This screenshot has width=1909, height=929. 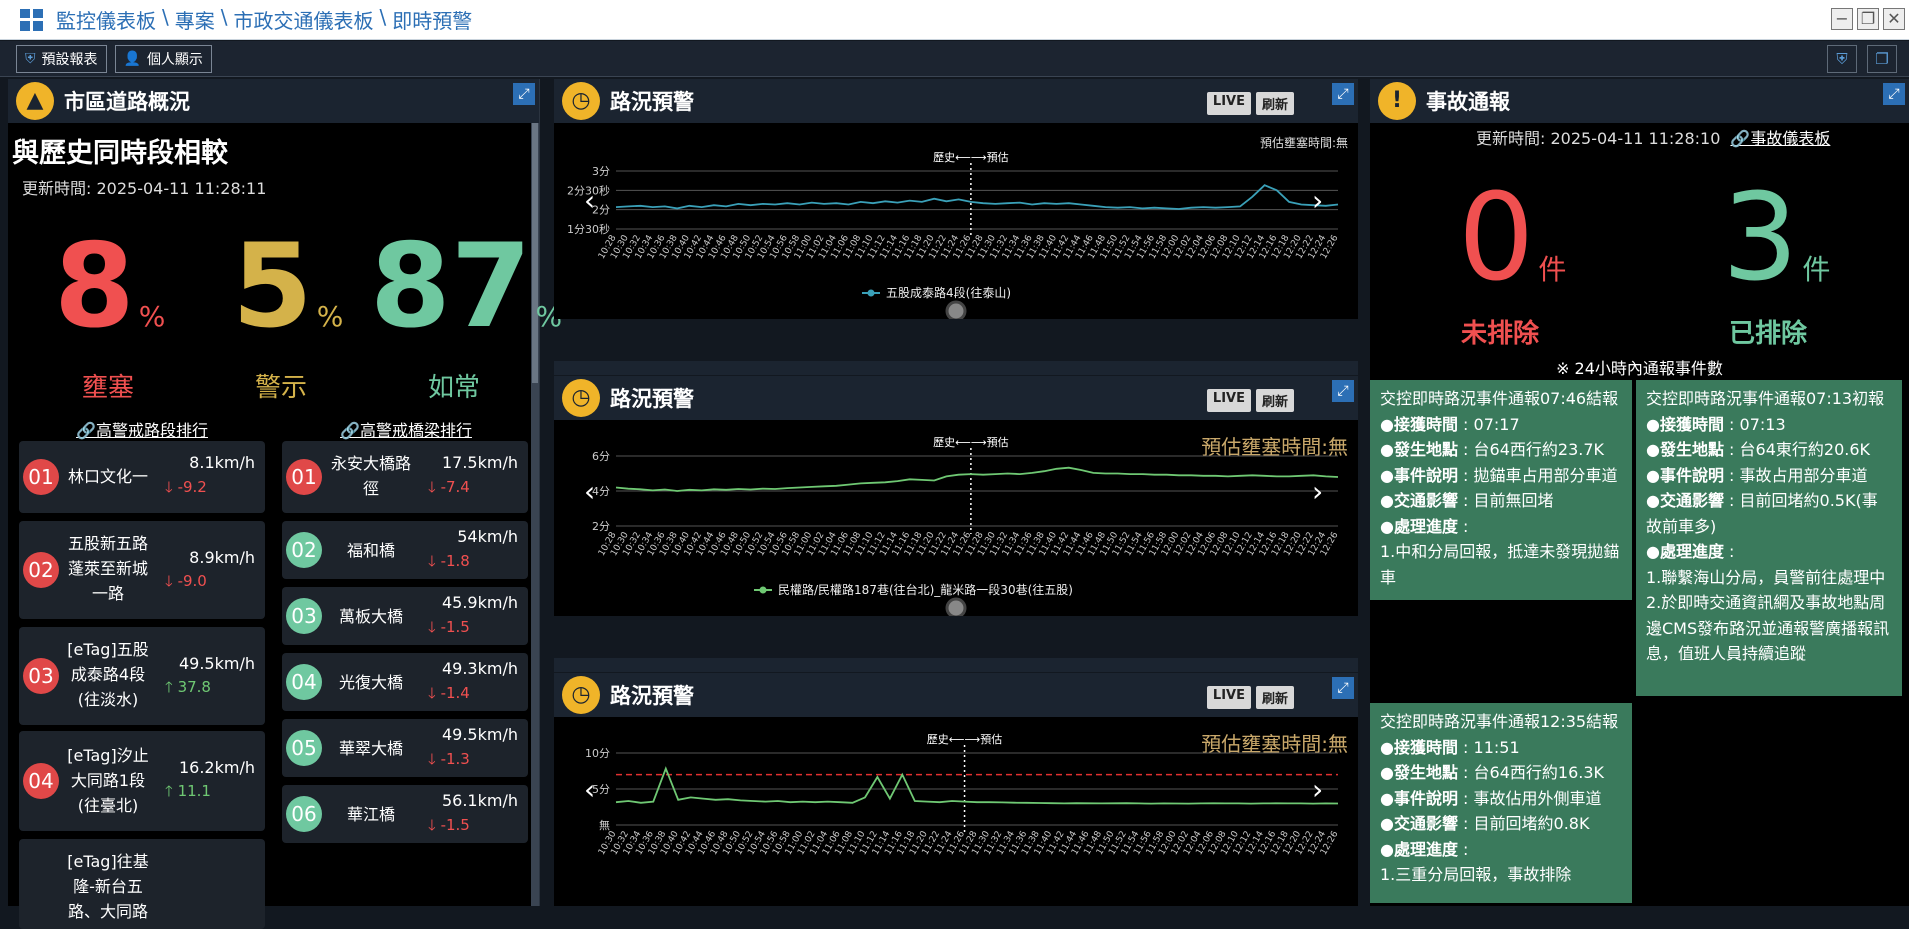 I want to click on panel-divider, so click(x=956, y=368).